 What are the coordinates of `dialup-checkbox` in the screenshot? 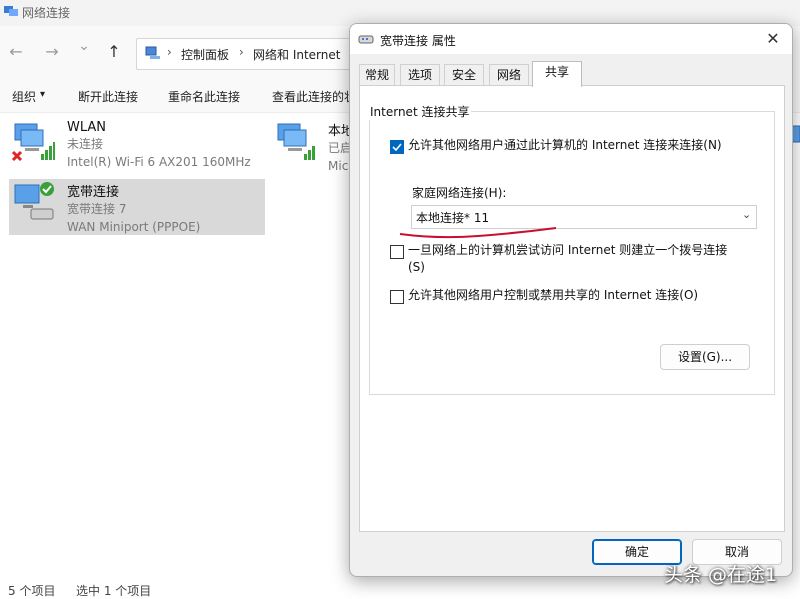 It's located at (397, 252).